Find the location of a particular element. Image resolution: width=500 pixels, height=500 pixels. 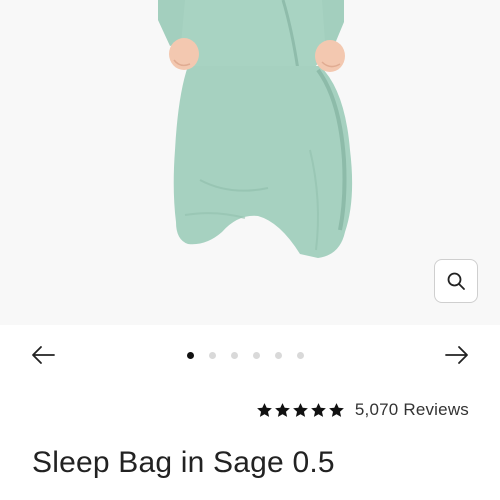

reviews-count: 5,070 Reviews is located at coordinates (412, 410).